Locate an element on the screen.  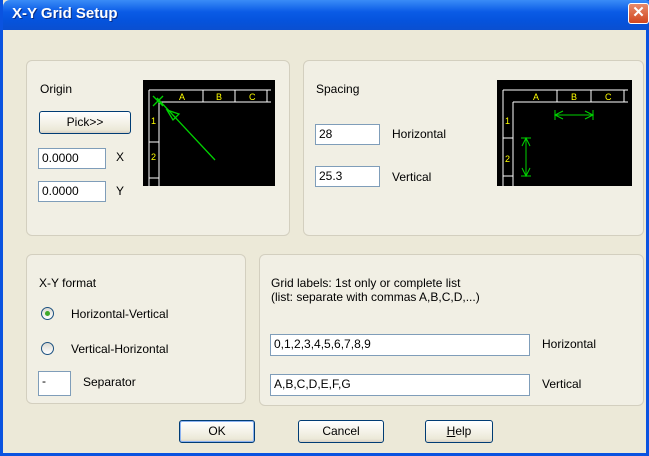
close-icon: ✕ is located at coordinates (638, 12).